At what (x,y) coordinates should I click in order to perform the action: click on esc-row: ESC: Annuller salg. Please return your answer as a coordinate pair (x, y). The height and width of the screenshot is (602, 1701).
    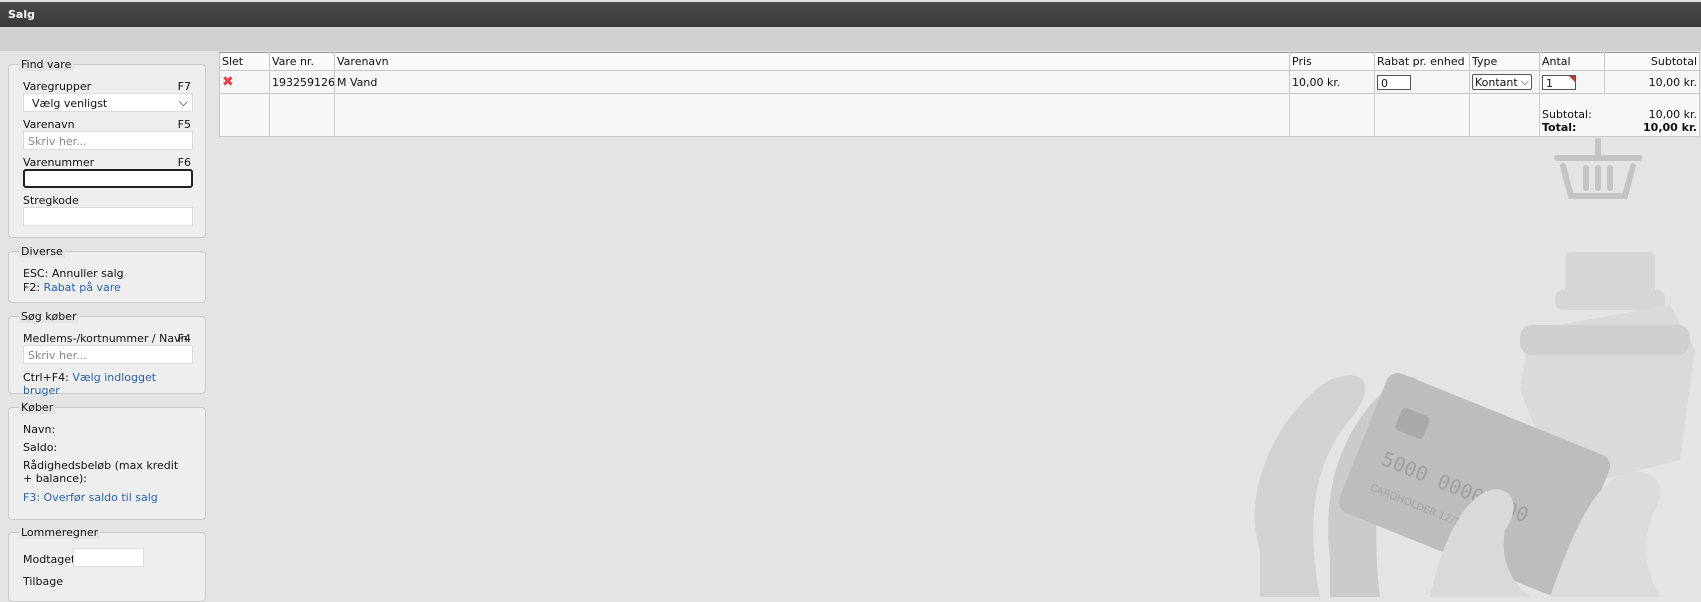
    Looking at the image, I should click on (107, 273).